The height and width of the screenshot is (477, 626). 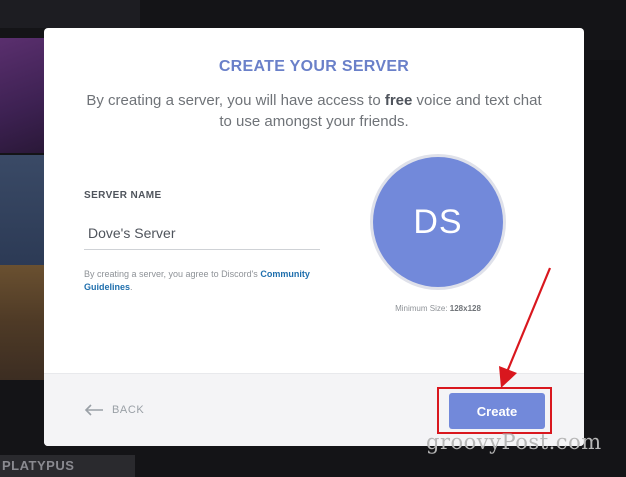 I want to click on server-icon-initials: DS, so click(x=438, y=221).